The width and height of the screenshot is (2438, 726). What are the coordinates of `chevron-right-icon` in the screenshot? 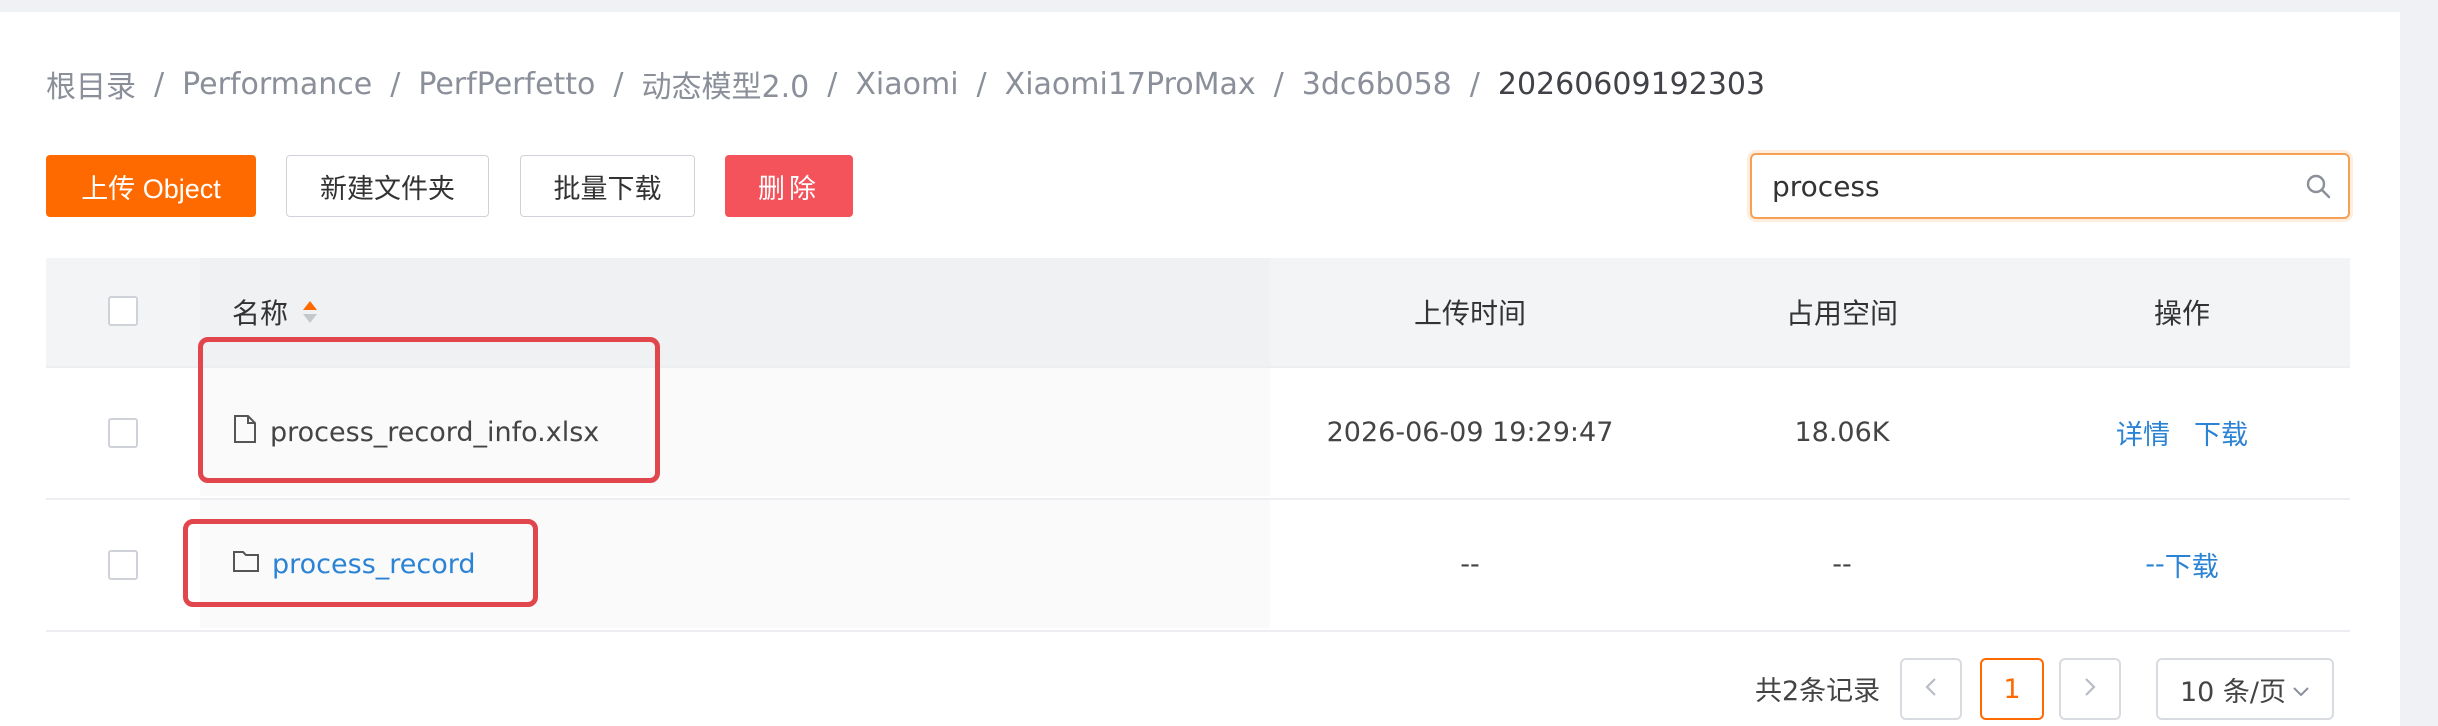 It's located at (2090, 689).